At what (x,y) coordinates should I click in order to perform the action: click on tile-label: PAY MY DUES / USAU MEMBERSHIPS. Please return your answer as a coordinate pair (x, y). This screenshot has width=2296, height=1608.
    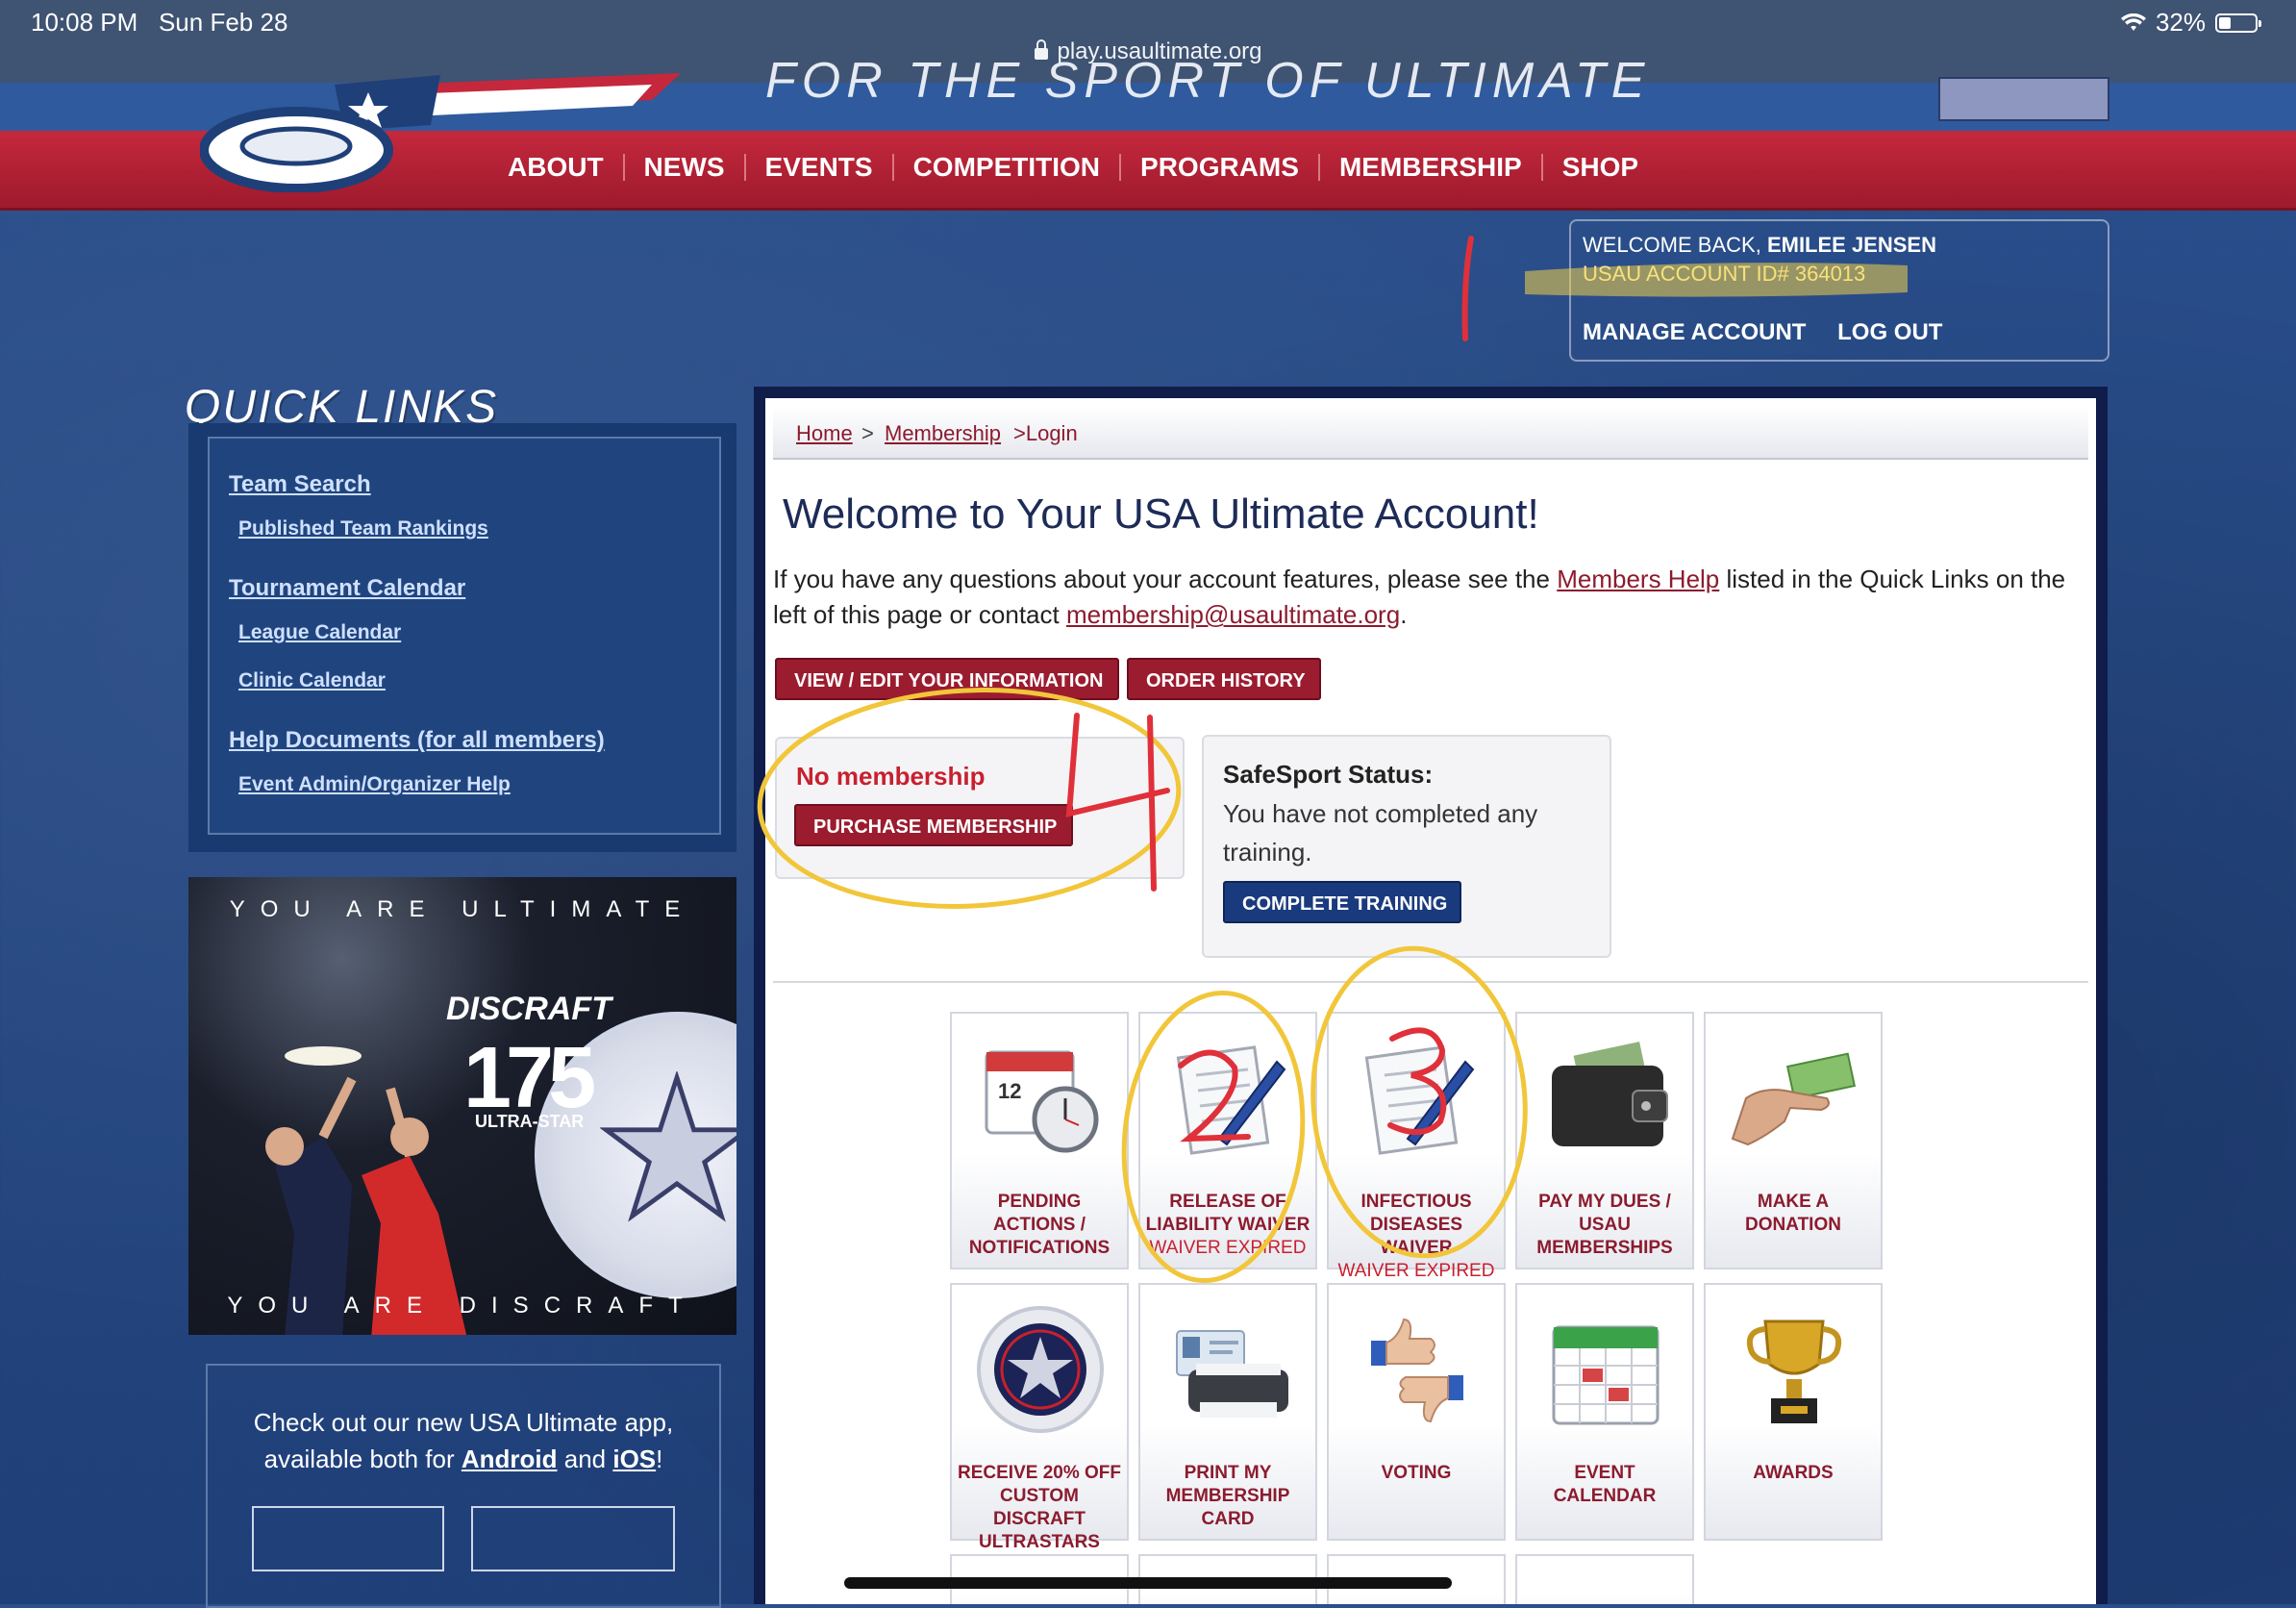
    Looking at the image, I should click on (1604, 1225).